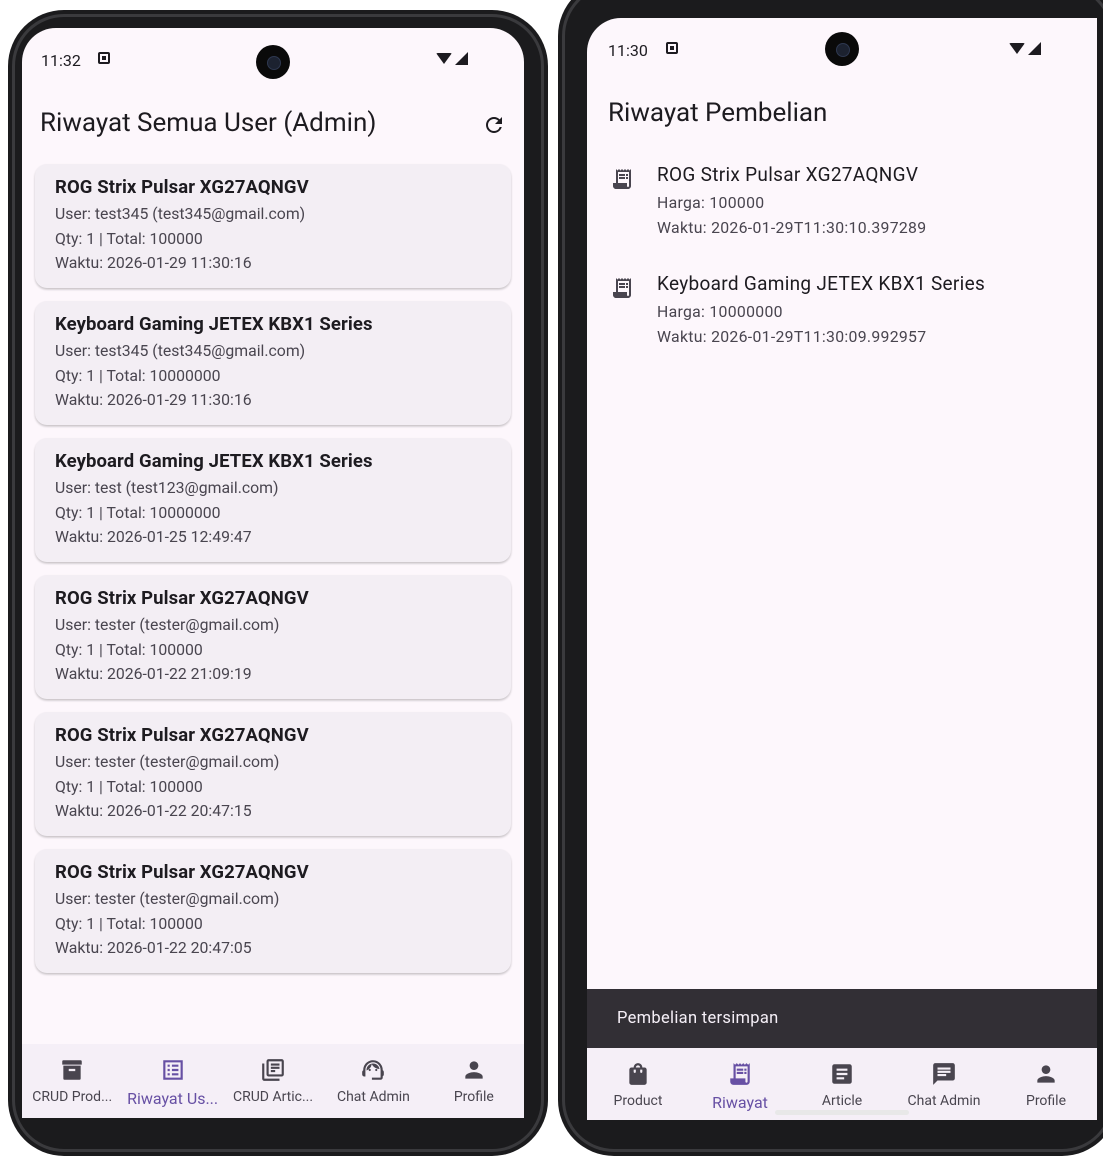  I want to click on article-icon, so click(842, 1074).